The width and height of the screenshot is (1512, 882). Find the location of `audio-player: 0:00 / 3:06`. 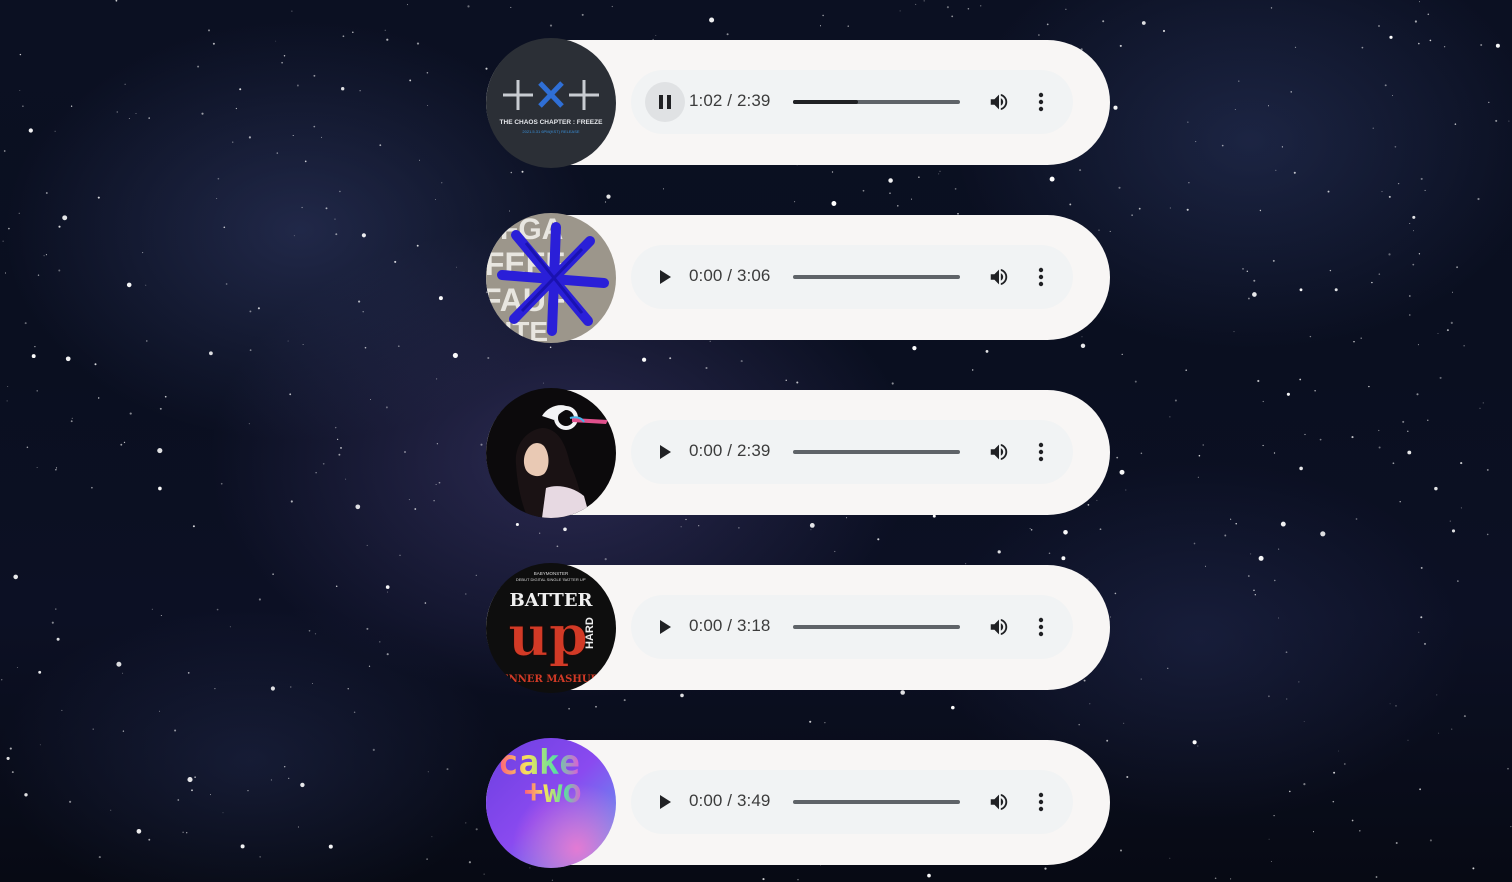

audio-player: 0:00 / 3:06 is located at coordinates (852, 277).